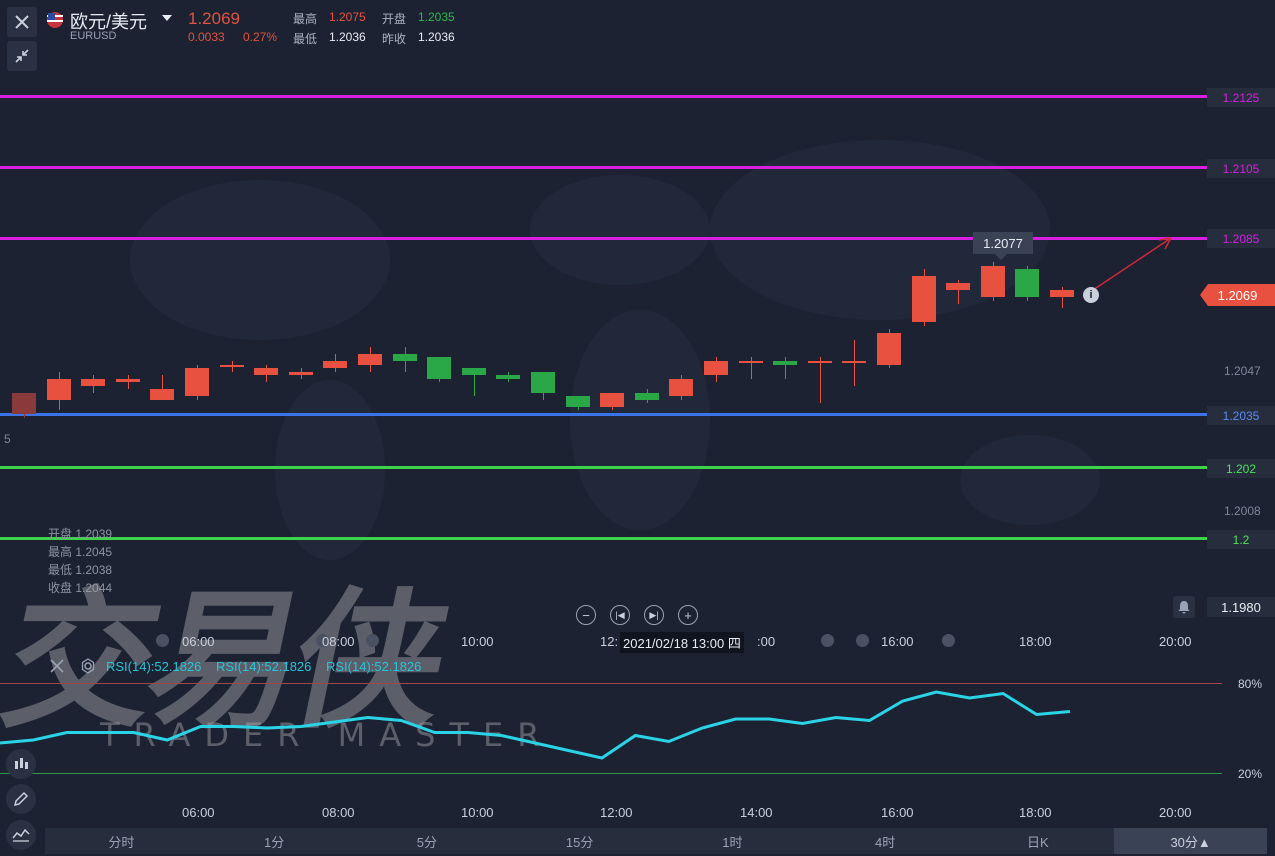  I want to click on tab-timeshare: 分时, so click(121, 841).